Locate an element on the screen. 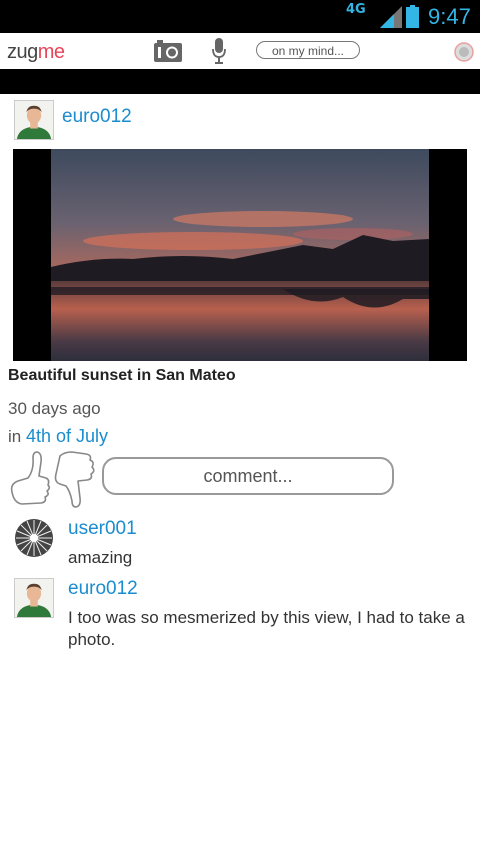 The image size is (480, 854). thumbs-up-icon is located at coordinates (53, 480).